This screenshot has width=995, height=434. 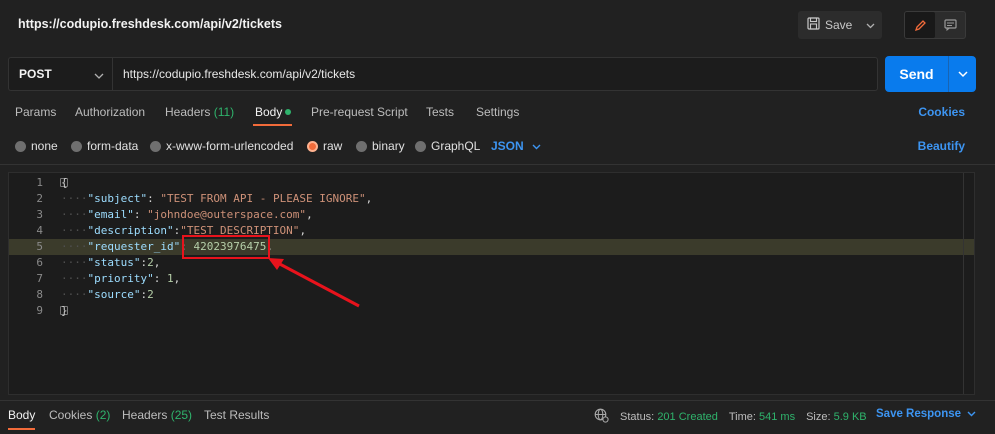 What do you see at coordinates (117, 198) in the screenshot?
I see `json-key: "subject"` at bounding box center [117, 198].